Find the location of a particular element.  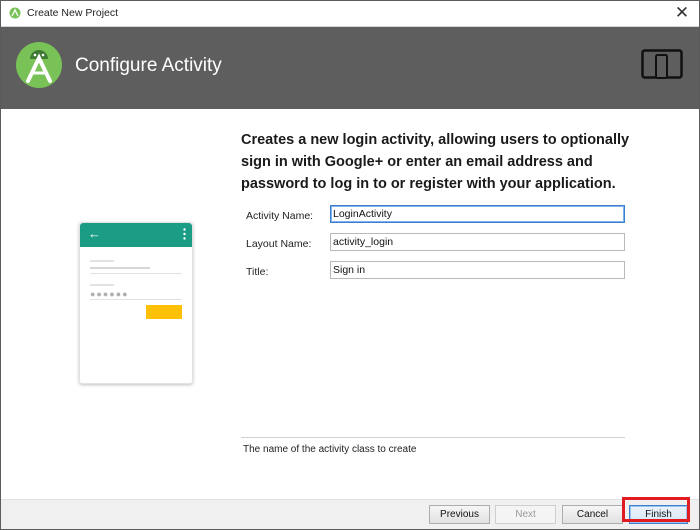

preview-app-bar: ← is located at coordinates (136, 235).